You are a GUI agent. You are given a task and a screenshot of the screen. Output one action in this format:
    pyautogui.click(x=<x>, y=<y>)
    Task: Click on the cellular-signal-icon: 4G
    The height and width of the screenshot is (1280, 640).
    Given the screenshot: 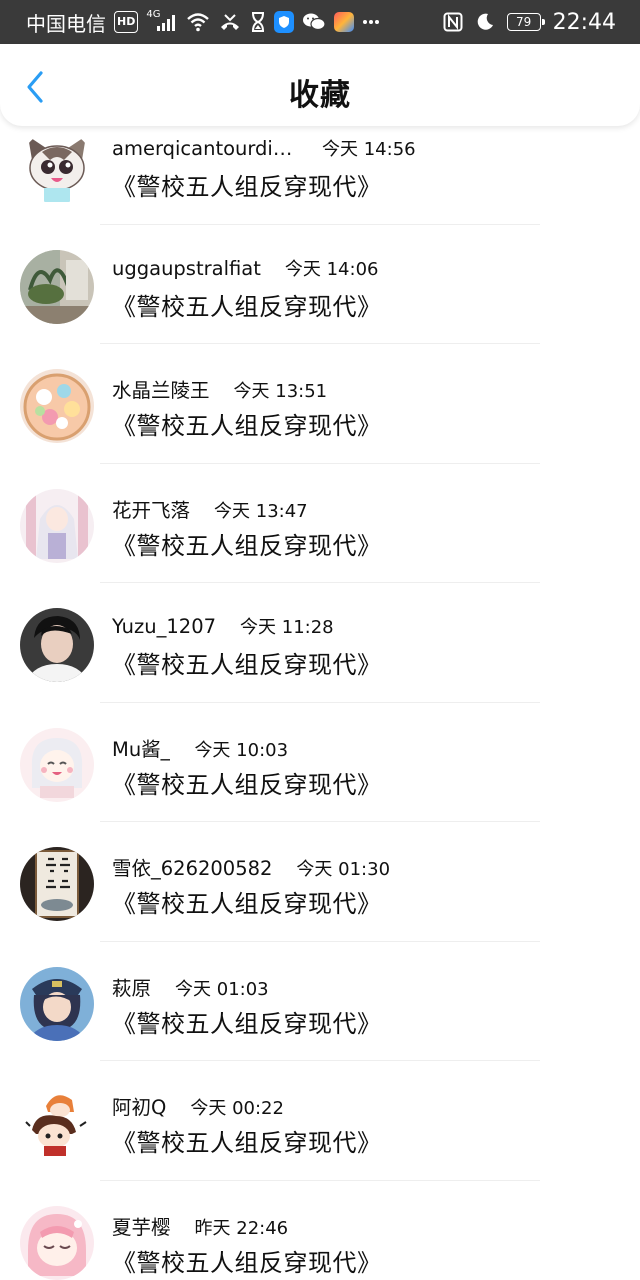 What is the action you would take?
    pyautogui.click(x=162, y=21)
    